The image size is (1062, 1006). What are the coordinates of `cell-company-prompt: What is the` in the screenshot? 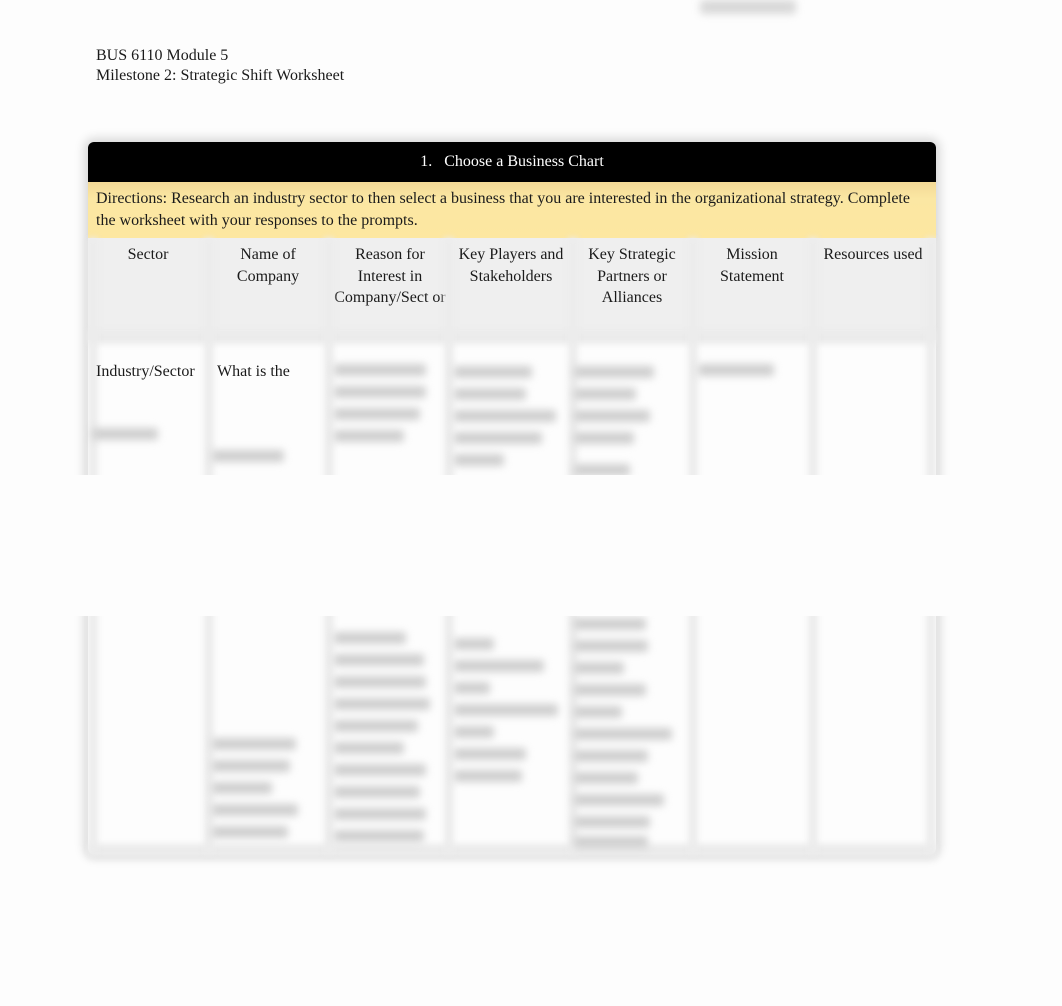 It's located at (253, 371).